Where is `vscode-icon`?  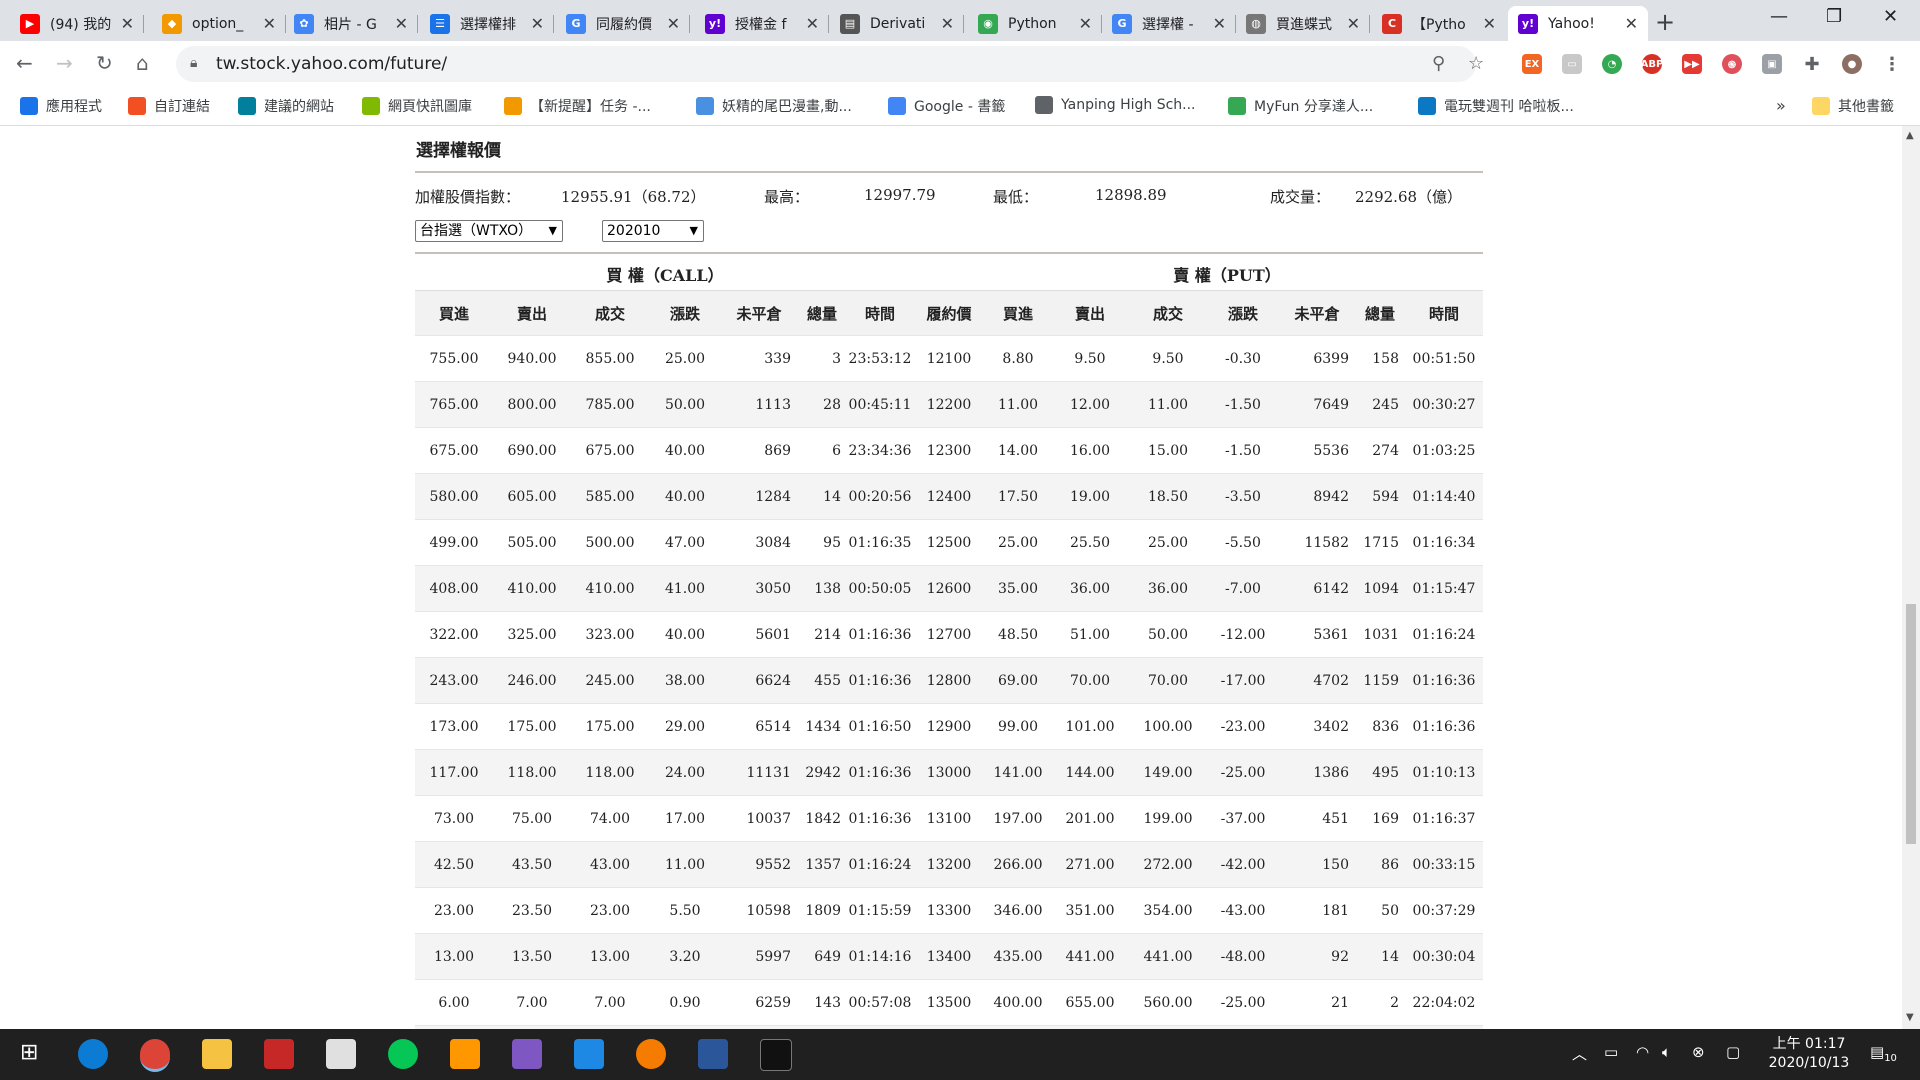 vscode-icon is located at coordinates (589, 1054).